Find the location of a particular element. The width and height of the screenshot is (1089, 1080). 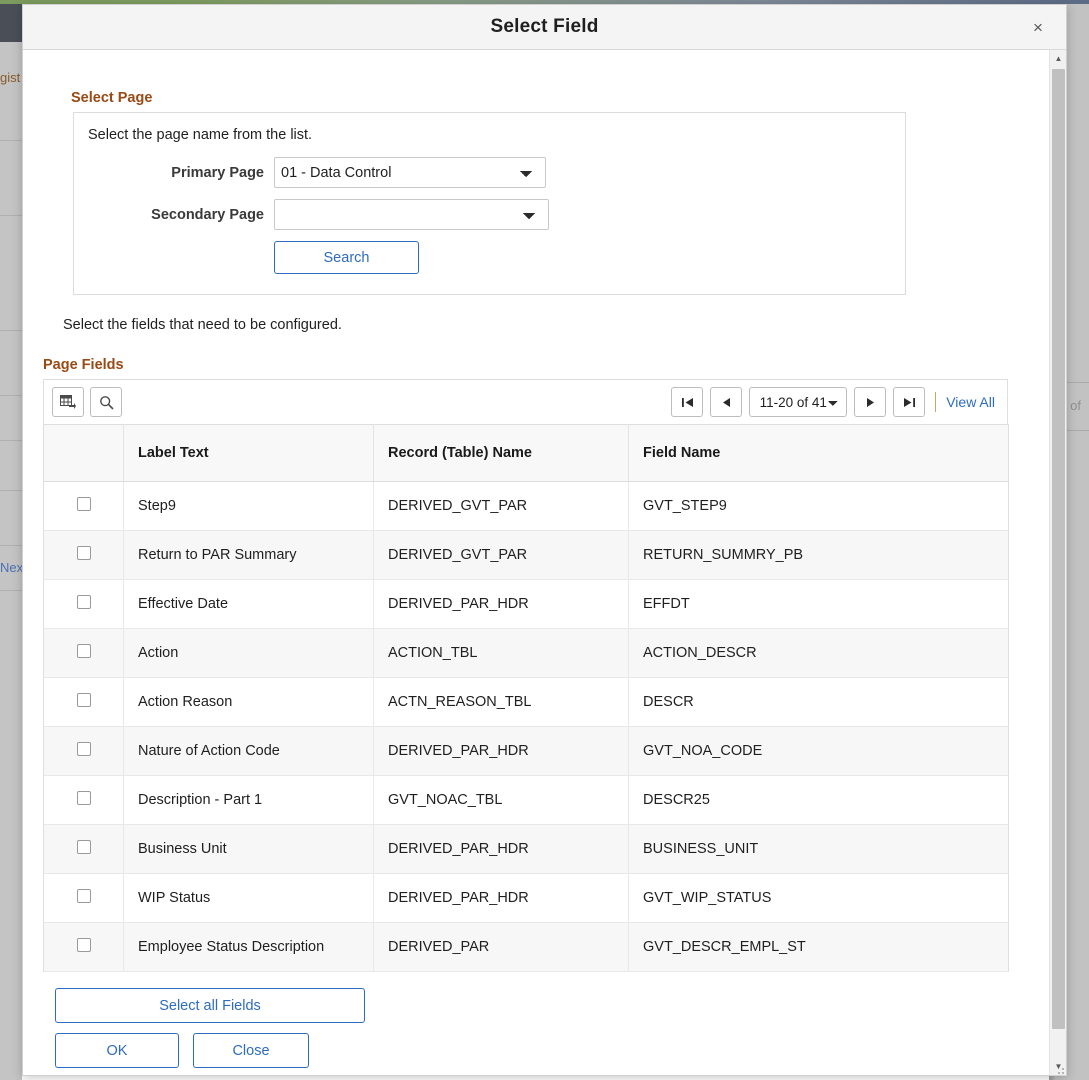

scrollbar-thumb is located at coordinates (1058, 549).